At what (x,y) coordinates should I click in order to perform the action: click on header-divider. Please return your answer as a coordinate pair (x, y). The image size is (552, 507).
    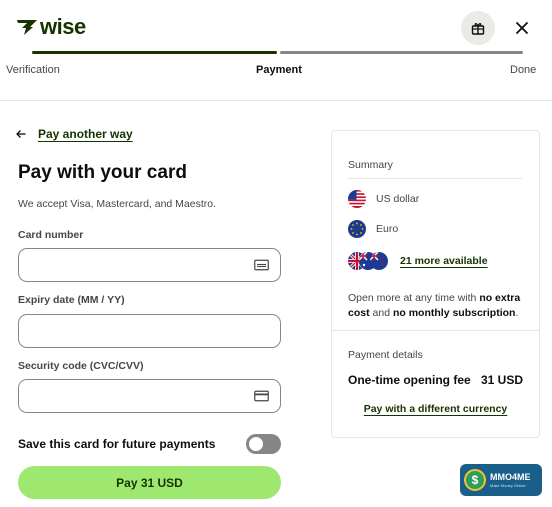
    Looking at the image, I should click on (276, 100).